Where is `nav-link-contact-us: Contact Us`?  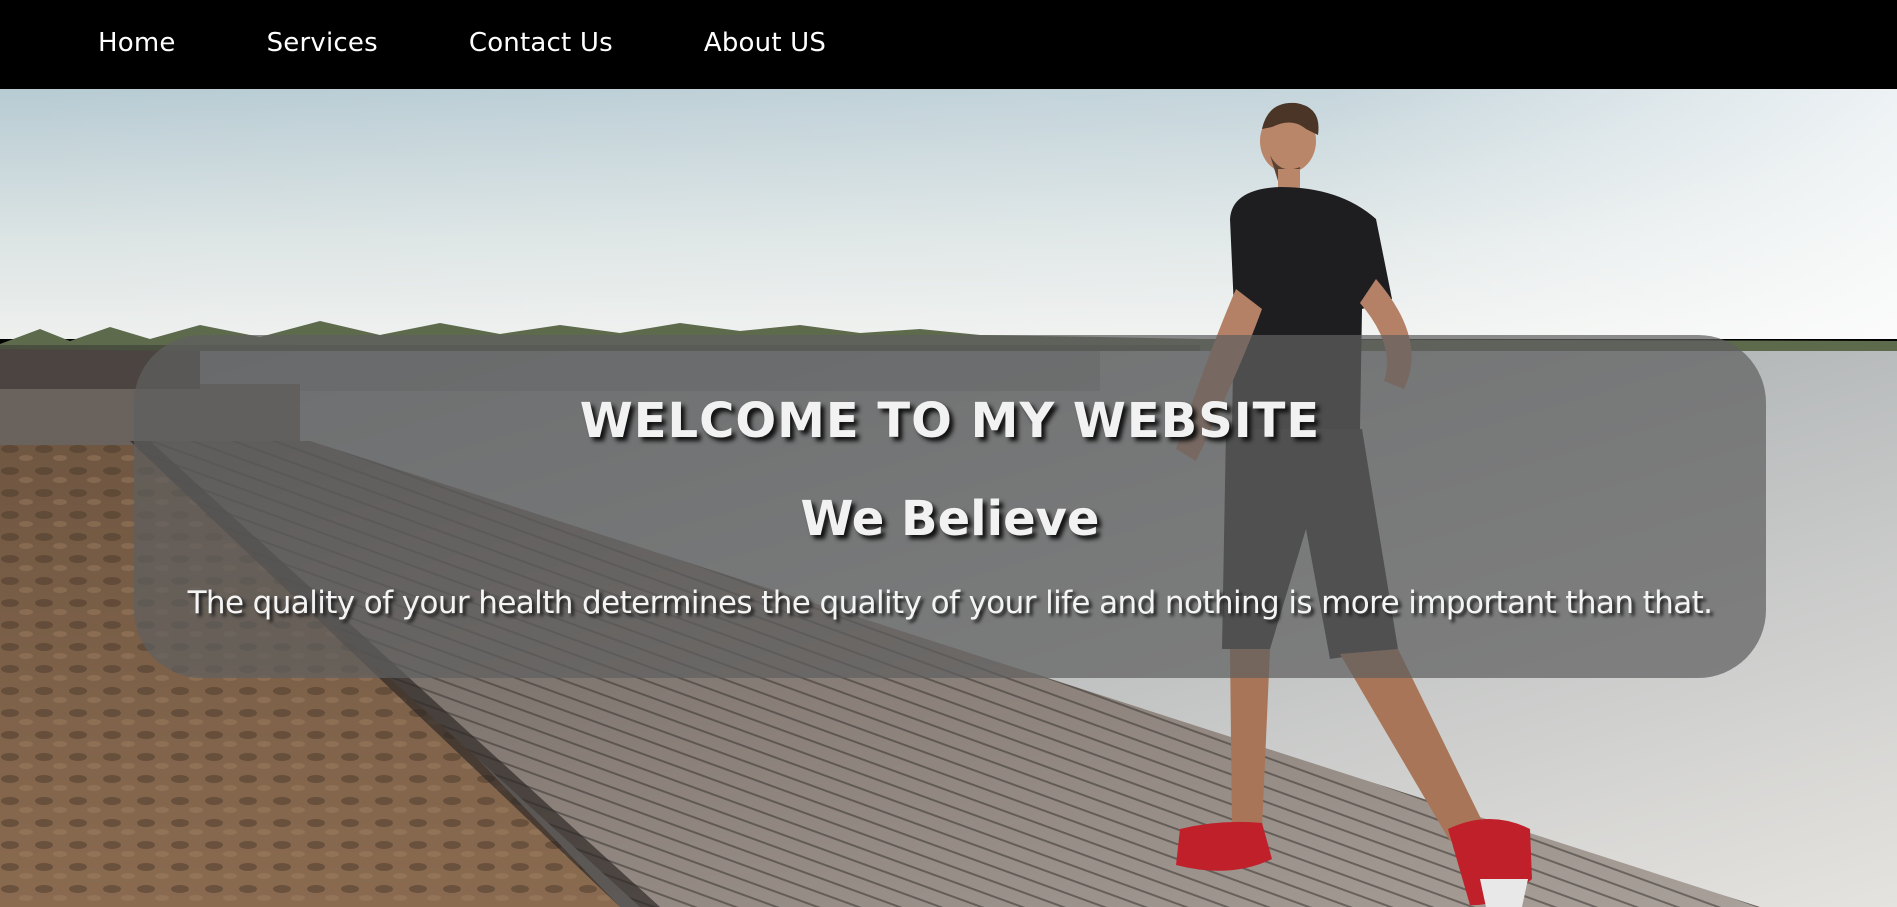
nav-link-contact-us: Contact Us is located at coordinates (541, 45).